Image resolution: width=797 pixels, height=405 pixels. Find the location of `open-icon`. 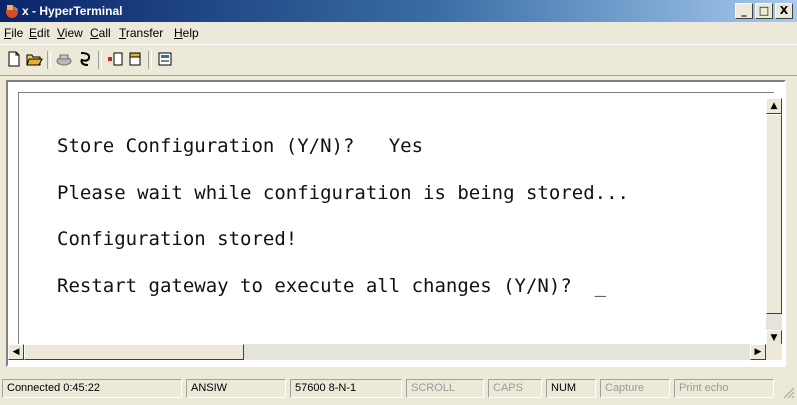

open-icon is located at coordinates (34, 59).